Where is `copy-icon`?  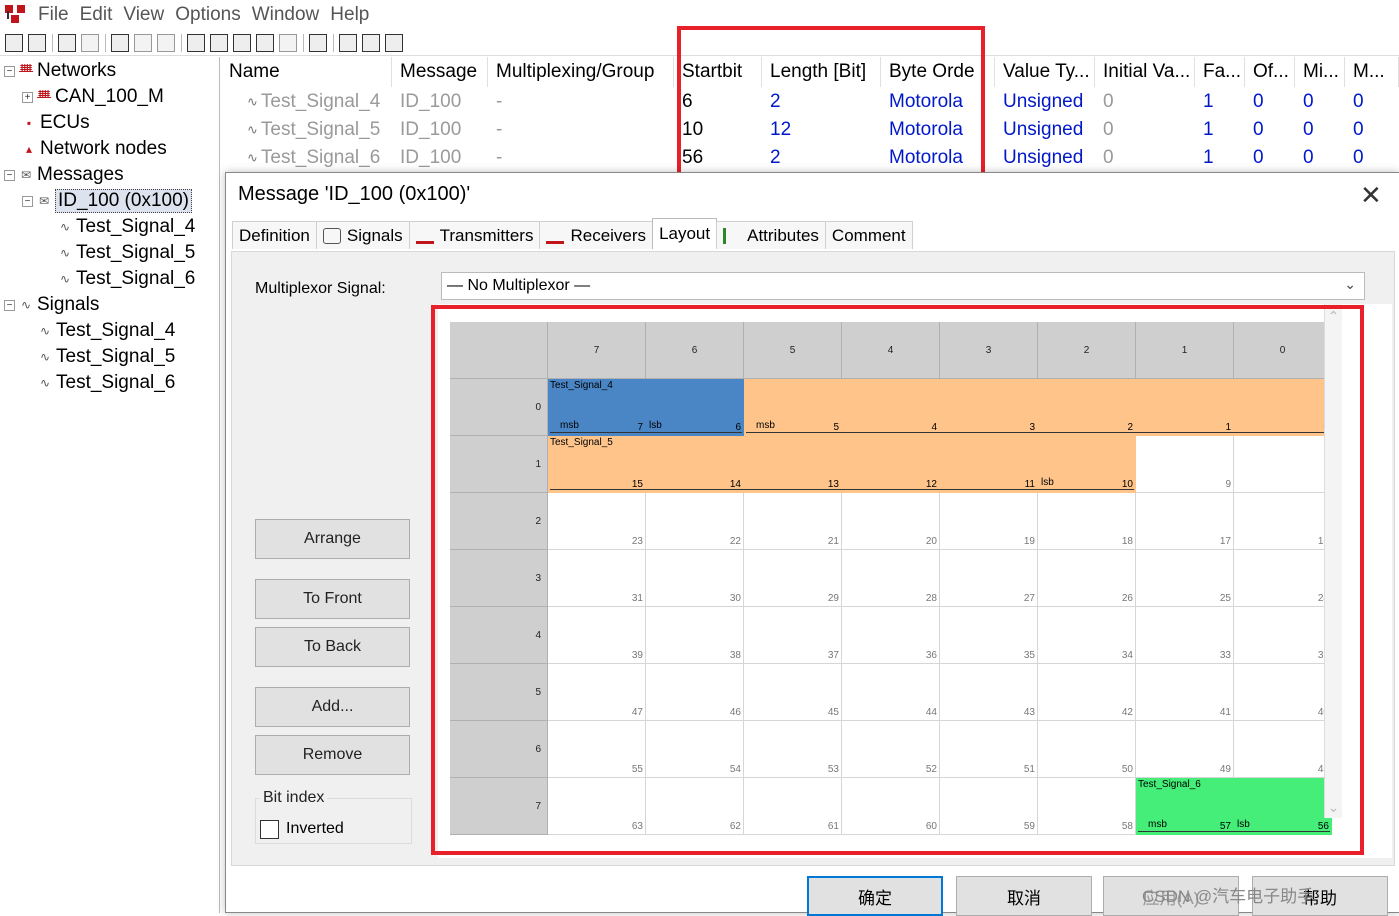 copy-icon is located at coordinates (67, 43).